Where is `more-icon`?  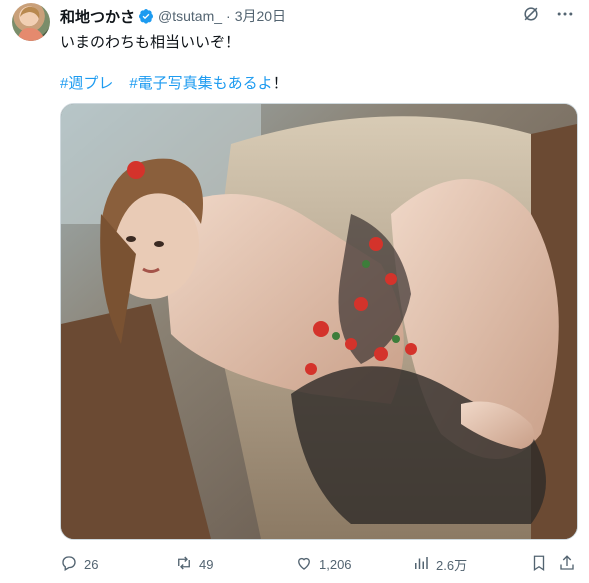
more-icon is located at coordinates (565, 14).